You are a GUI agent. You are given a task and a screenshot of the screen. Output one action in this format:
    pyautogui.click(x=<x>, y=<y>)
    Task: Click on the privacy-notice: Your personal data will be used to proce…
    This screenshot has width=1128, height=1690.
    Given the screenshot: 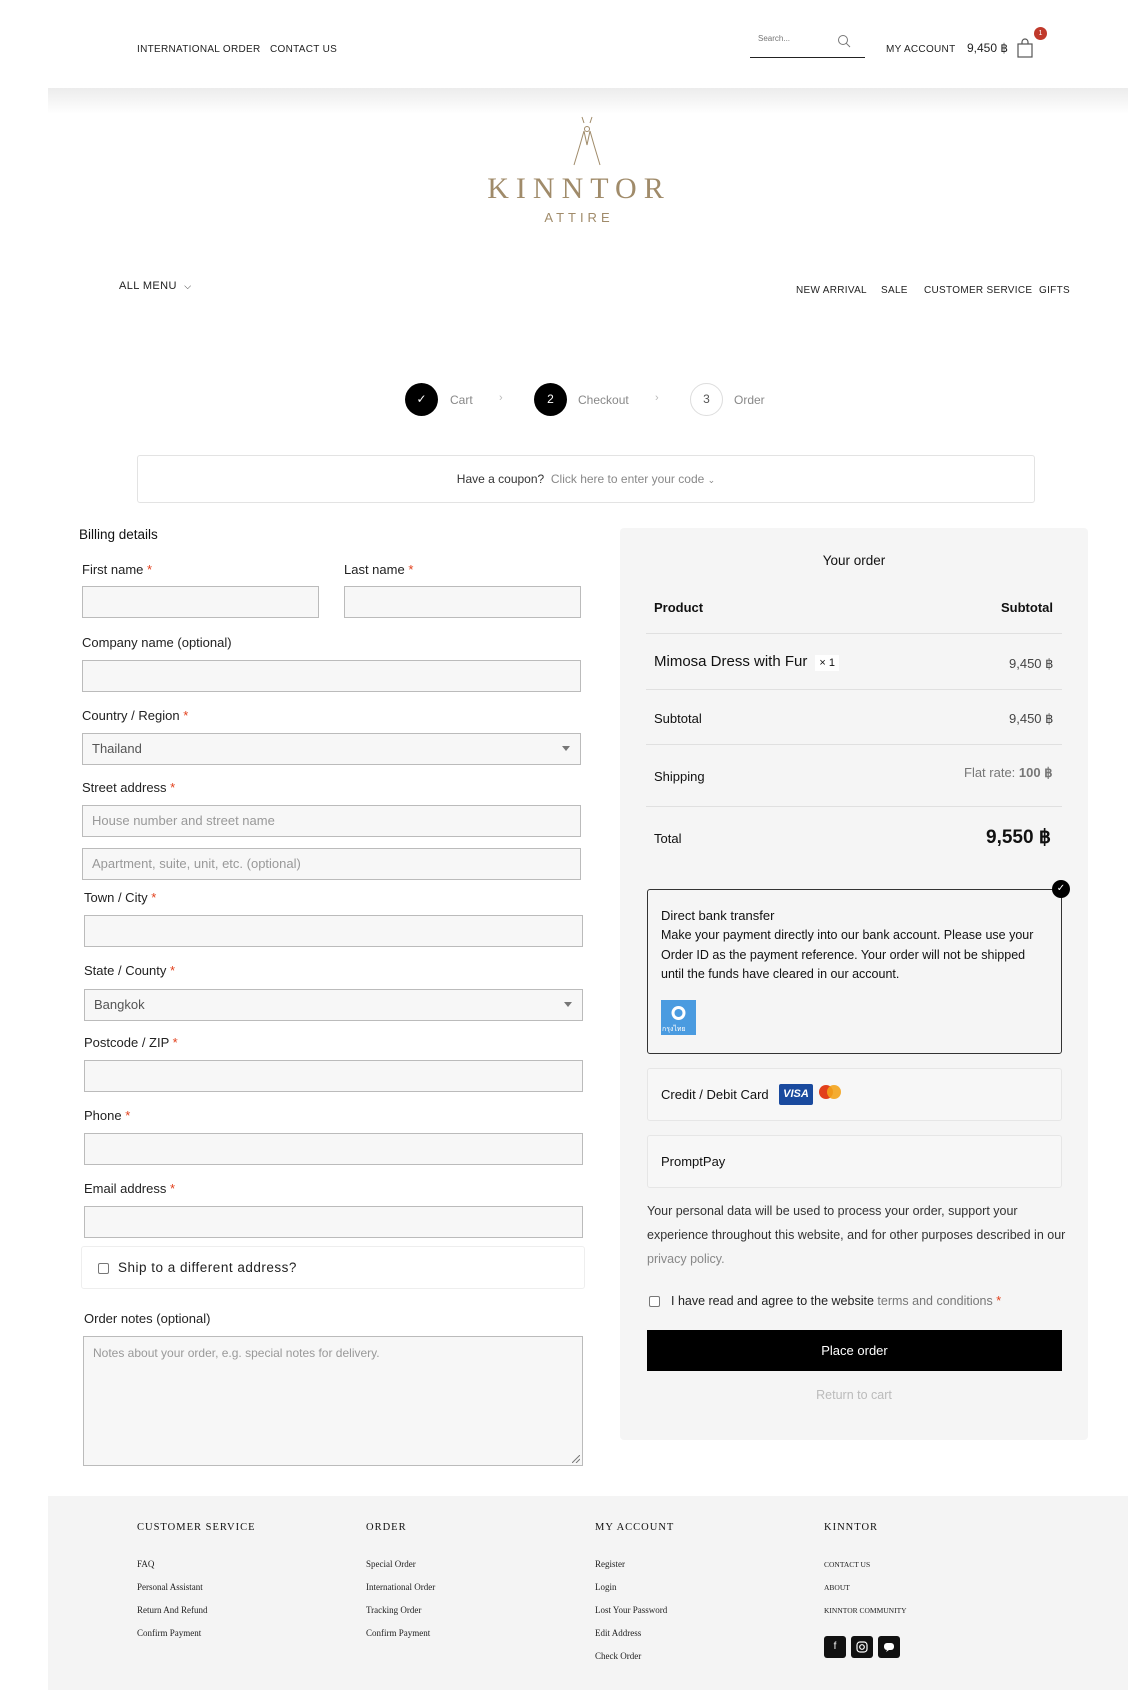 What is the action you would take?
    pyautogui.click(x=856, y=1235)
    